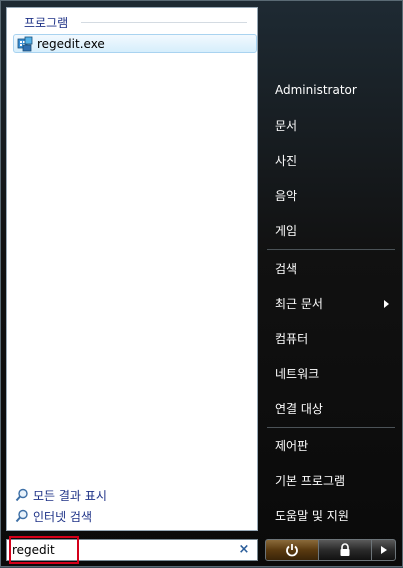 This screenshot has width=403, height=568. Describe the element at coordinates (332, 90) in the screenshot. I see `user-folder-administrator: Administrator` at that location.